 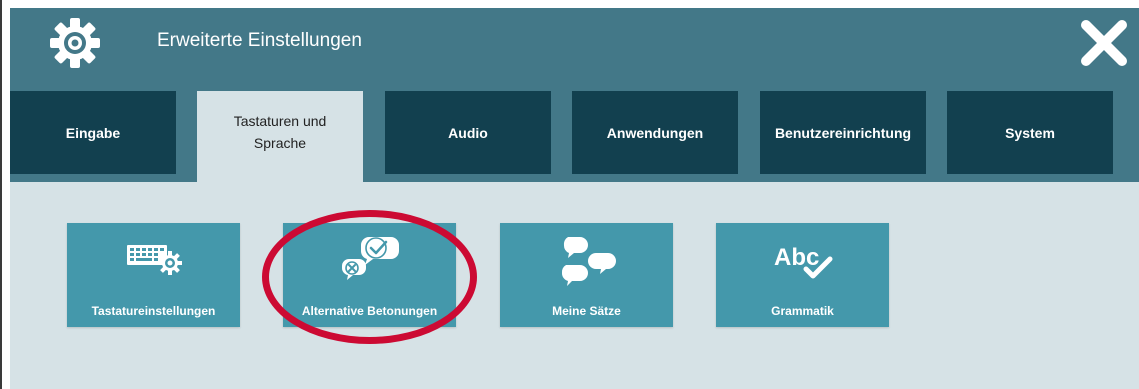 I want to click on tile-label: Alternative Betonungen, so click(x=369, y=311).